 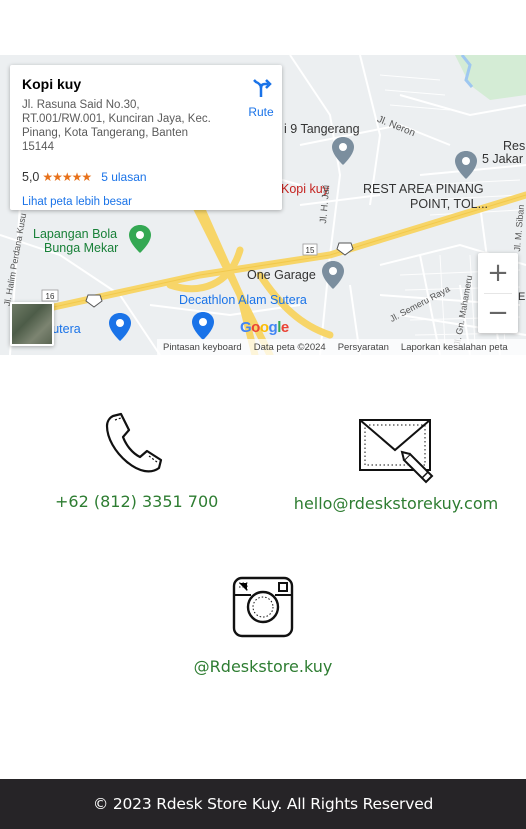 I want to click on terms-link: Persyaratan, so click(x=363, y=347).